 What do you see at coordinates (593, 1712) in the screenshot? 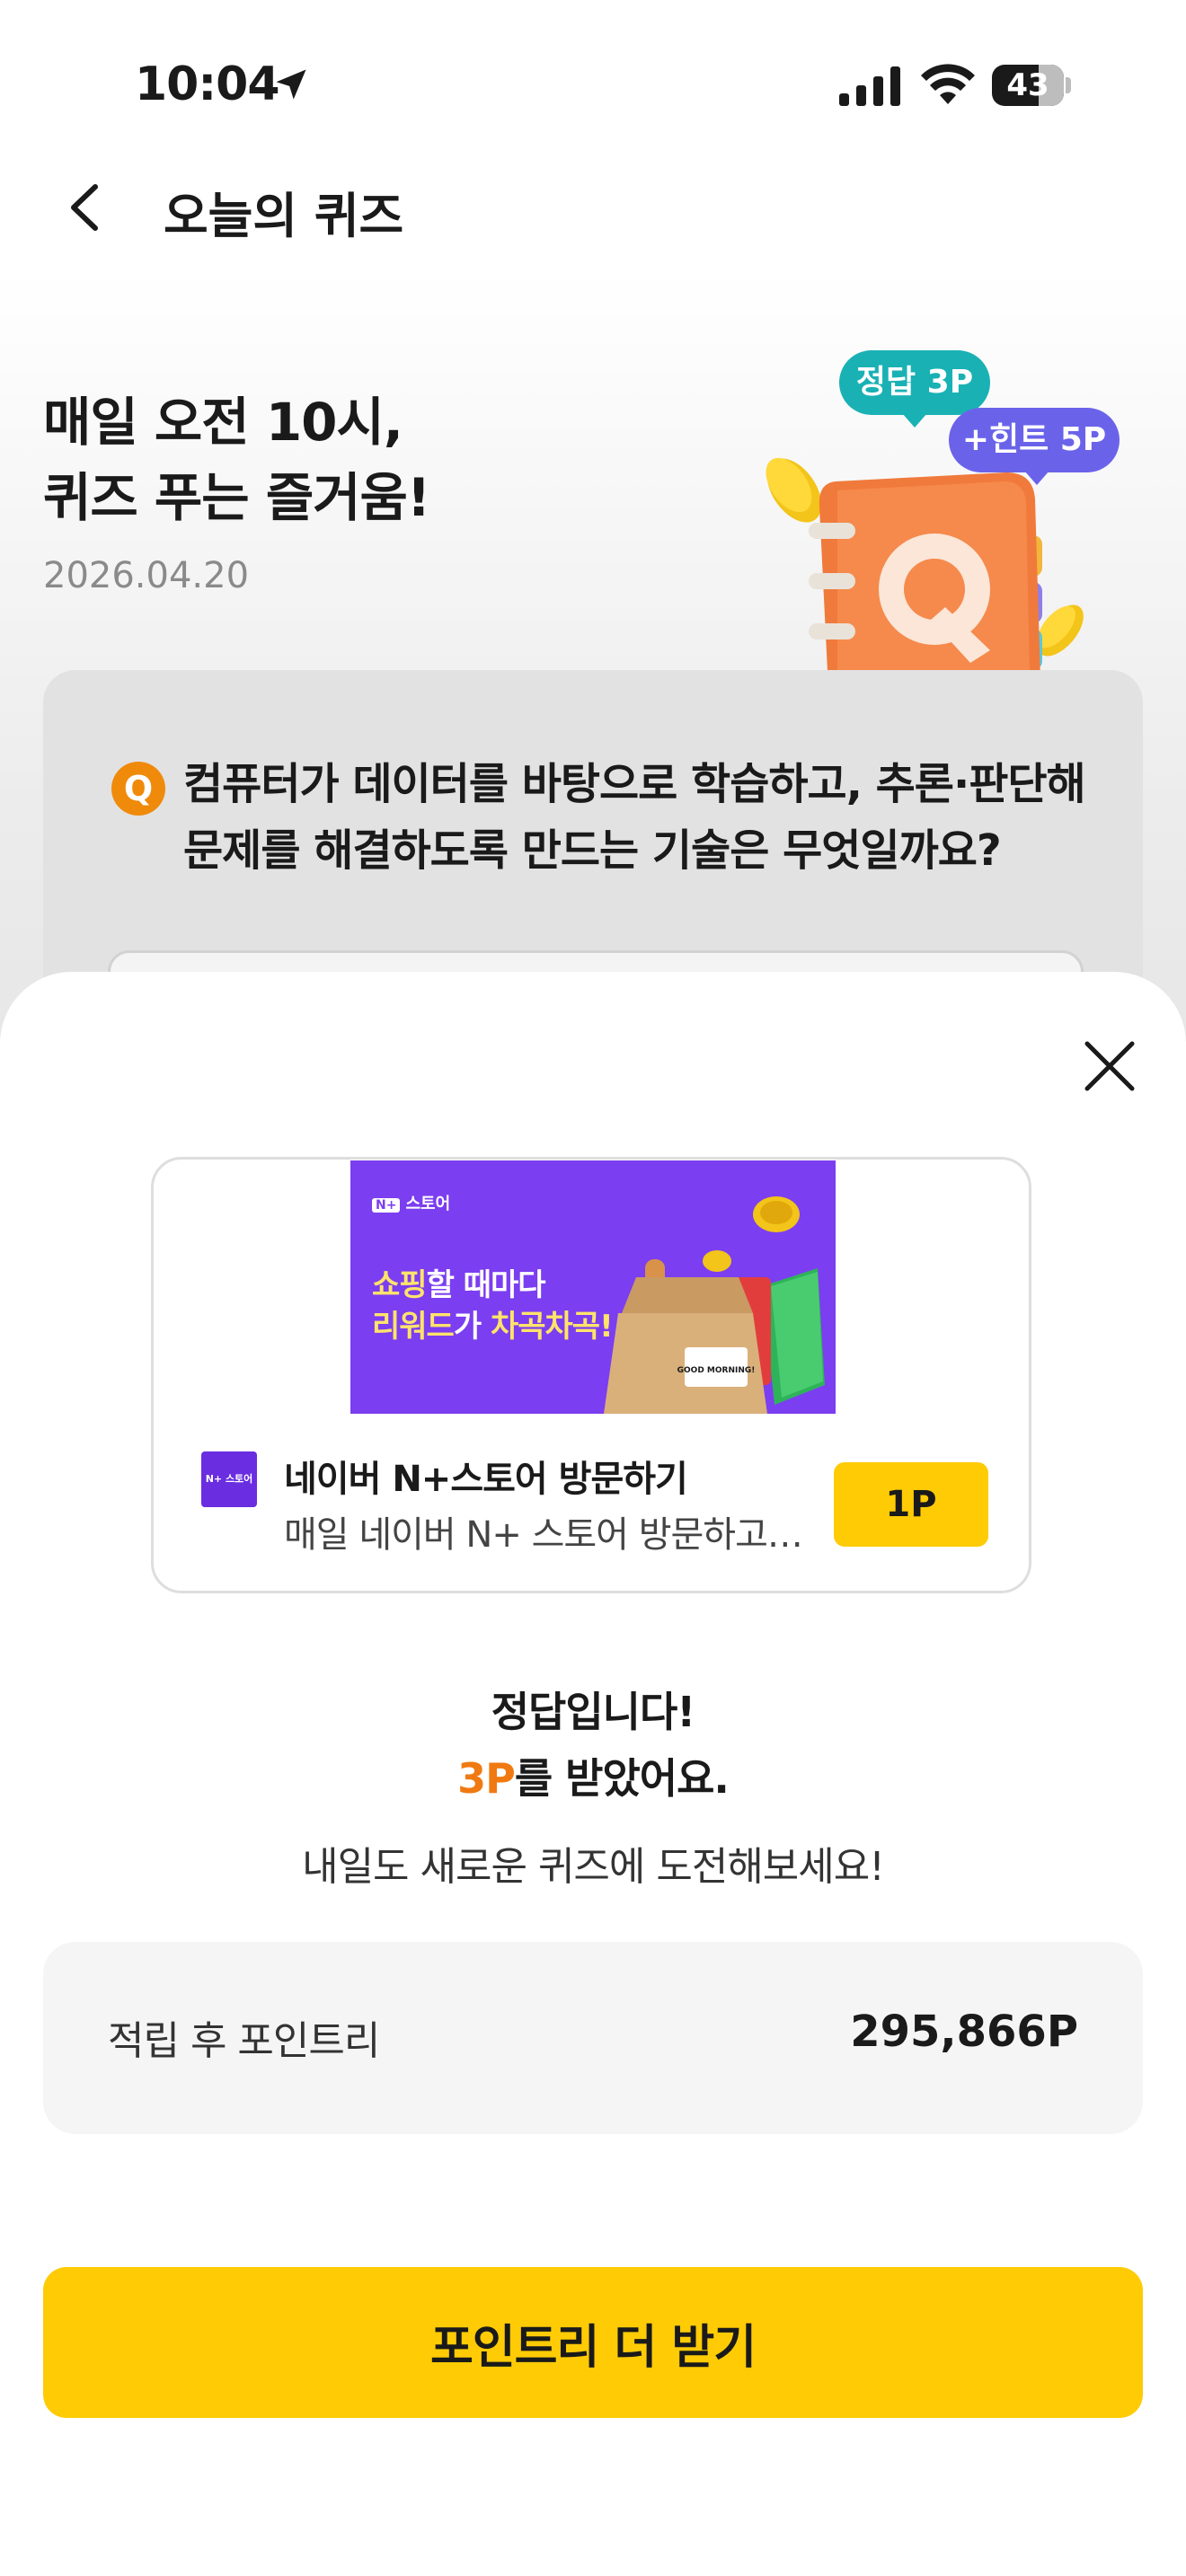
I see `result-title: 정답입니다!` at bounding box center [593, 1712].